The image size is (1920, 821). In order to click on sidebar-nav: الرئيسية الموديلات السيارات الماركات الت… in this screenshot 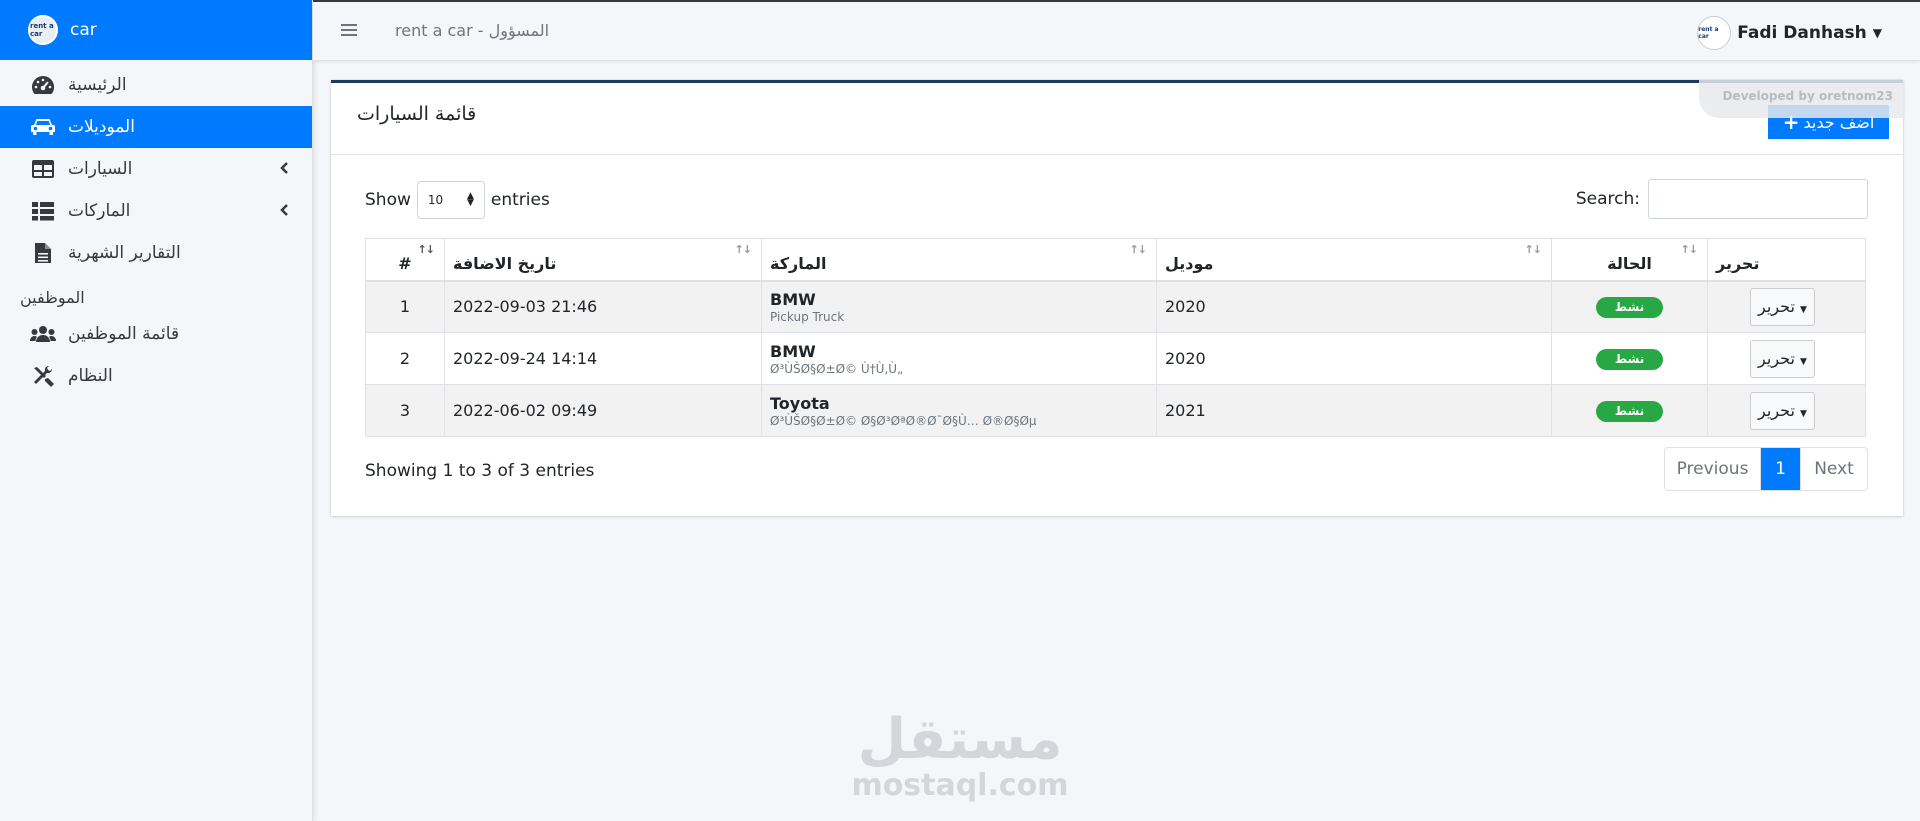, I will do `click(156, 230)`.